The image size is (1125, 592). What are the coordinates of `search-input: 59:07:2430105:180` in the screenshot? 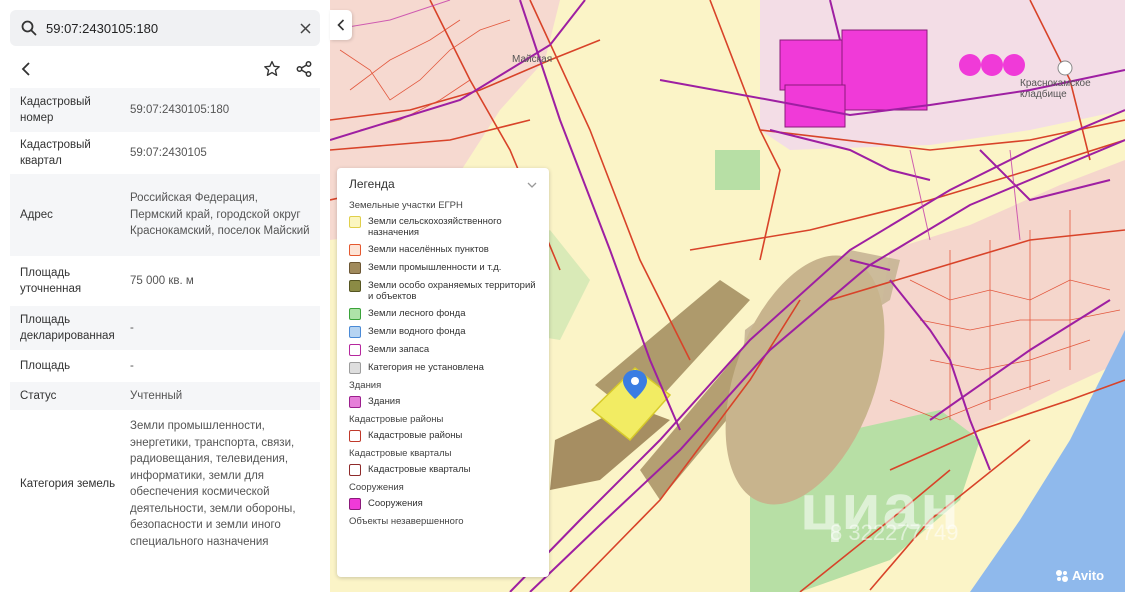 It's located at (167, 28).